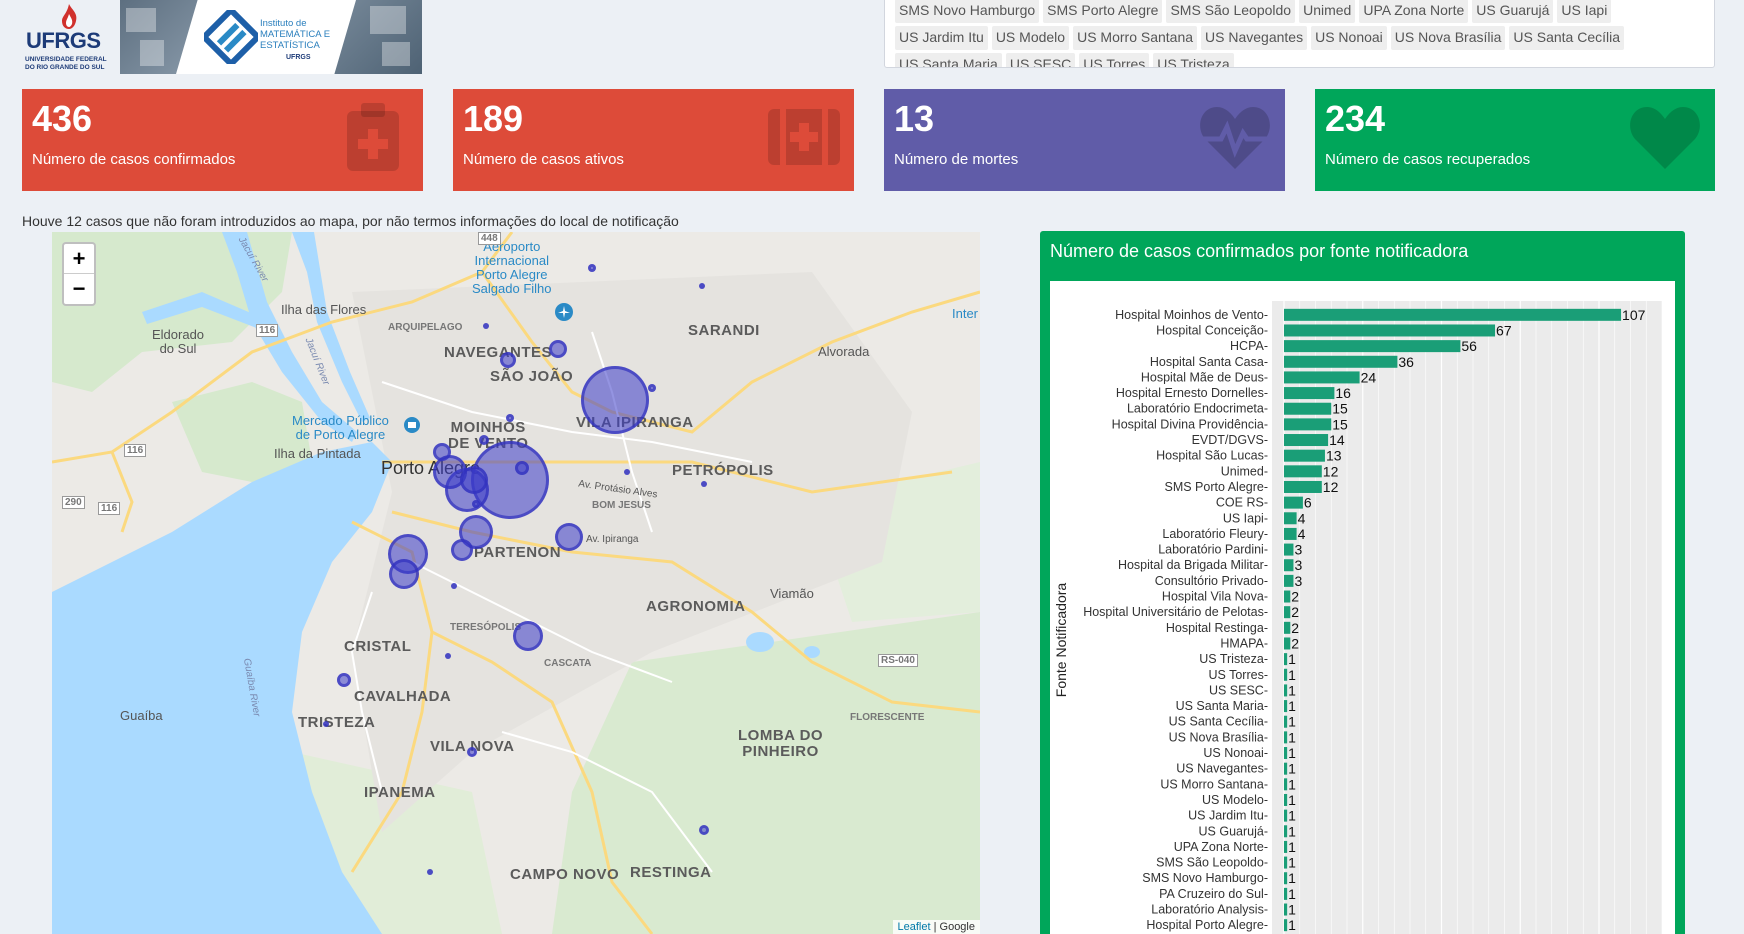  Describe the element at coordinates (914, 927) in the screenshot. I see `leaflet-link: Leaflet` at that location.